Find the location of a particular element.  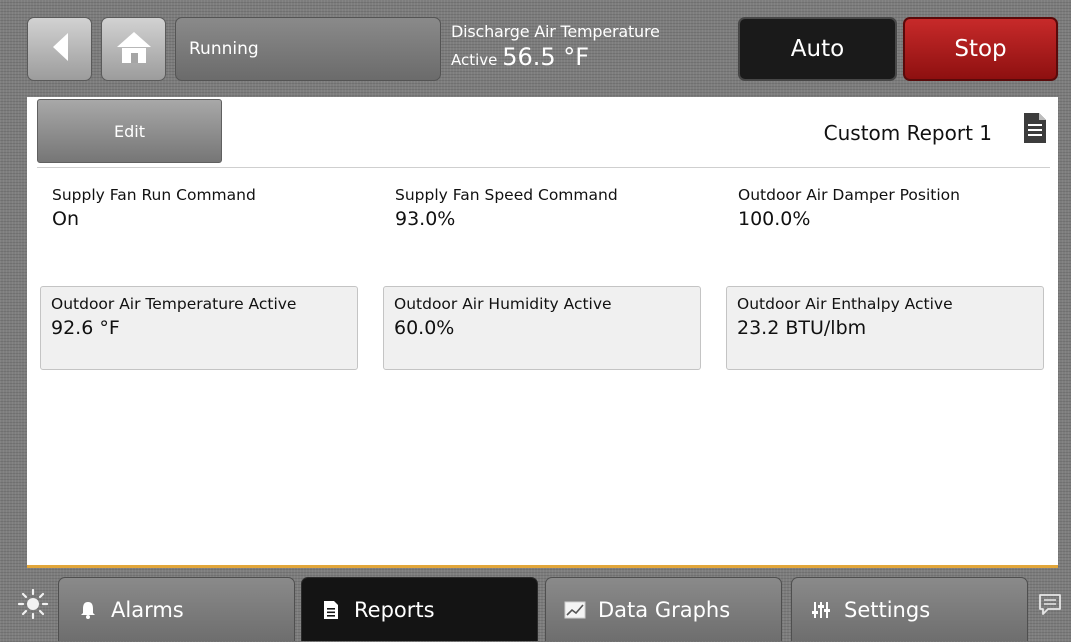

stop-label: Stop is located at coordinates (980, 49).